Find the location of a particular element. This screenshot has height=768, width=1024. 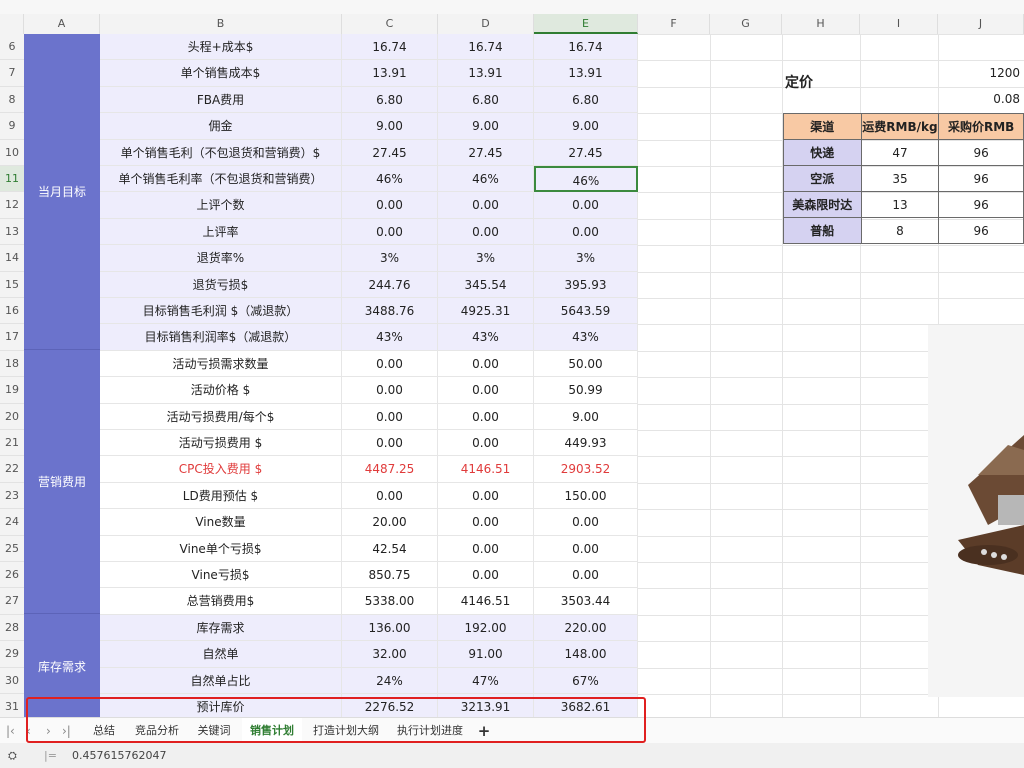

value-cell-e: 5643.59 is located at coordinates (586, 311).